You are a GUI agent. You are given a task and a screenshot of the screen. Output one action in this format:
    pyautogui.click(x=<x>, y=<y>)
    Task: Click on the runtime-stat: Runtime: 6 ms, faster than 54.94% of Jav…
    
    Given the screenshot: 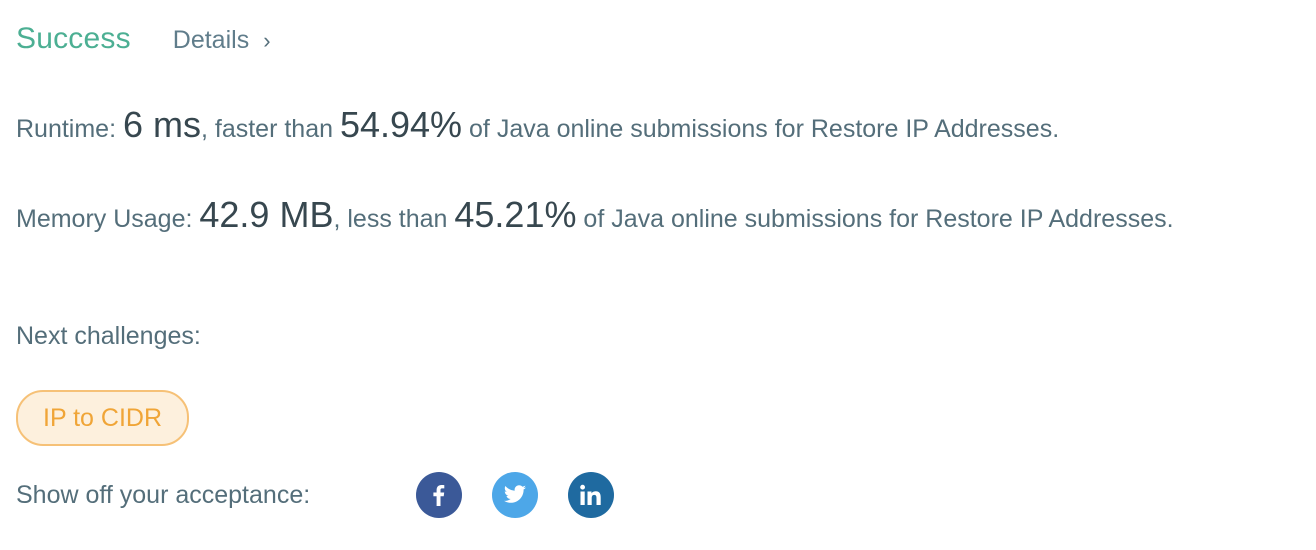 What is the action you would take?
    pyautogui.click(x=616, y=127)
    